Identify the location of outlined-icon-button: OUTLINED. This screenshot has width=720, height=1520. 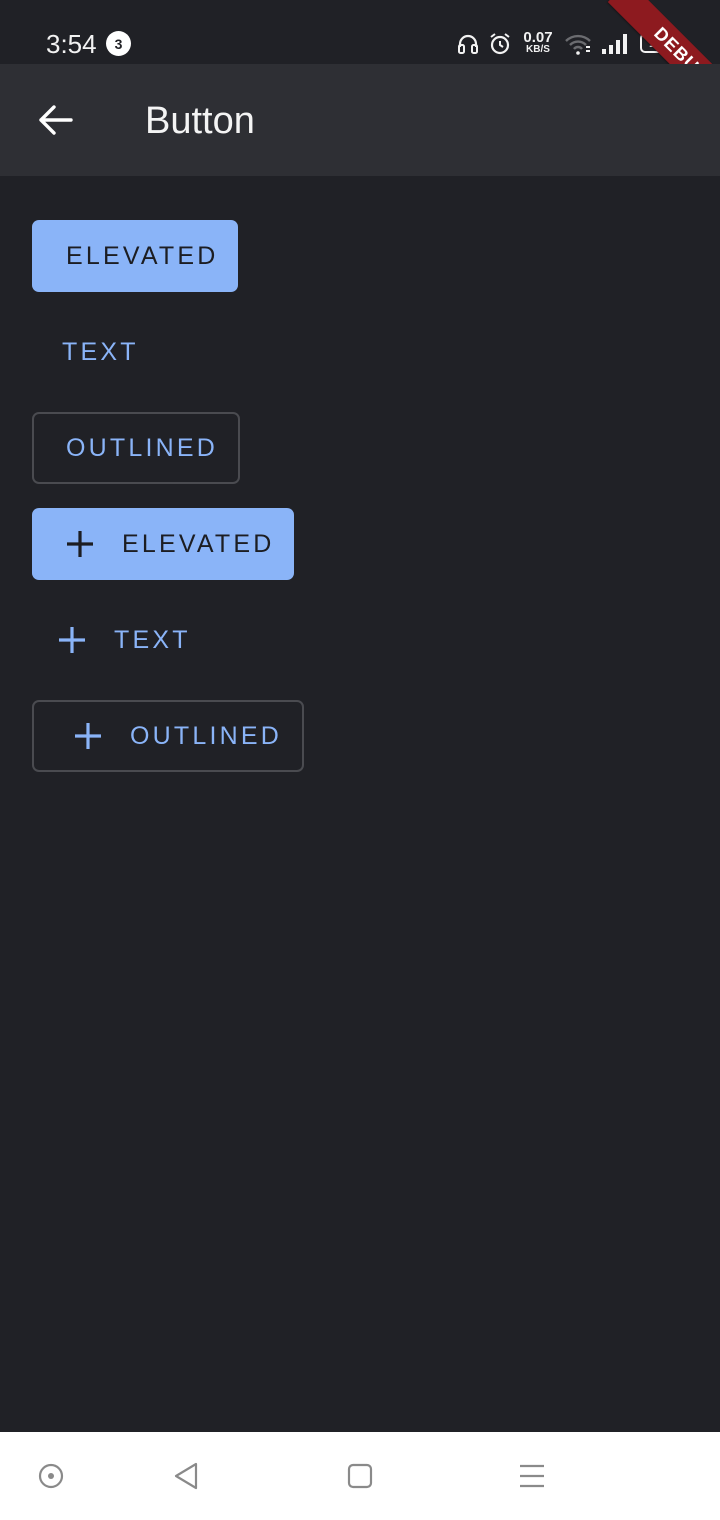
(168, 736).